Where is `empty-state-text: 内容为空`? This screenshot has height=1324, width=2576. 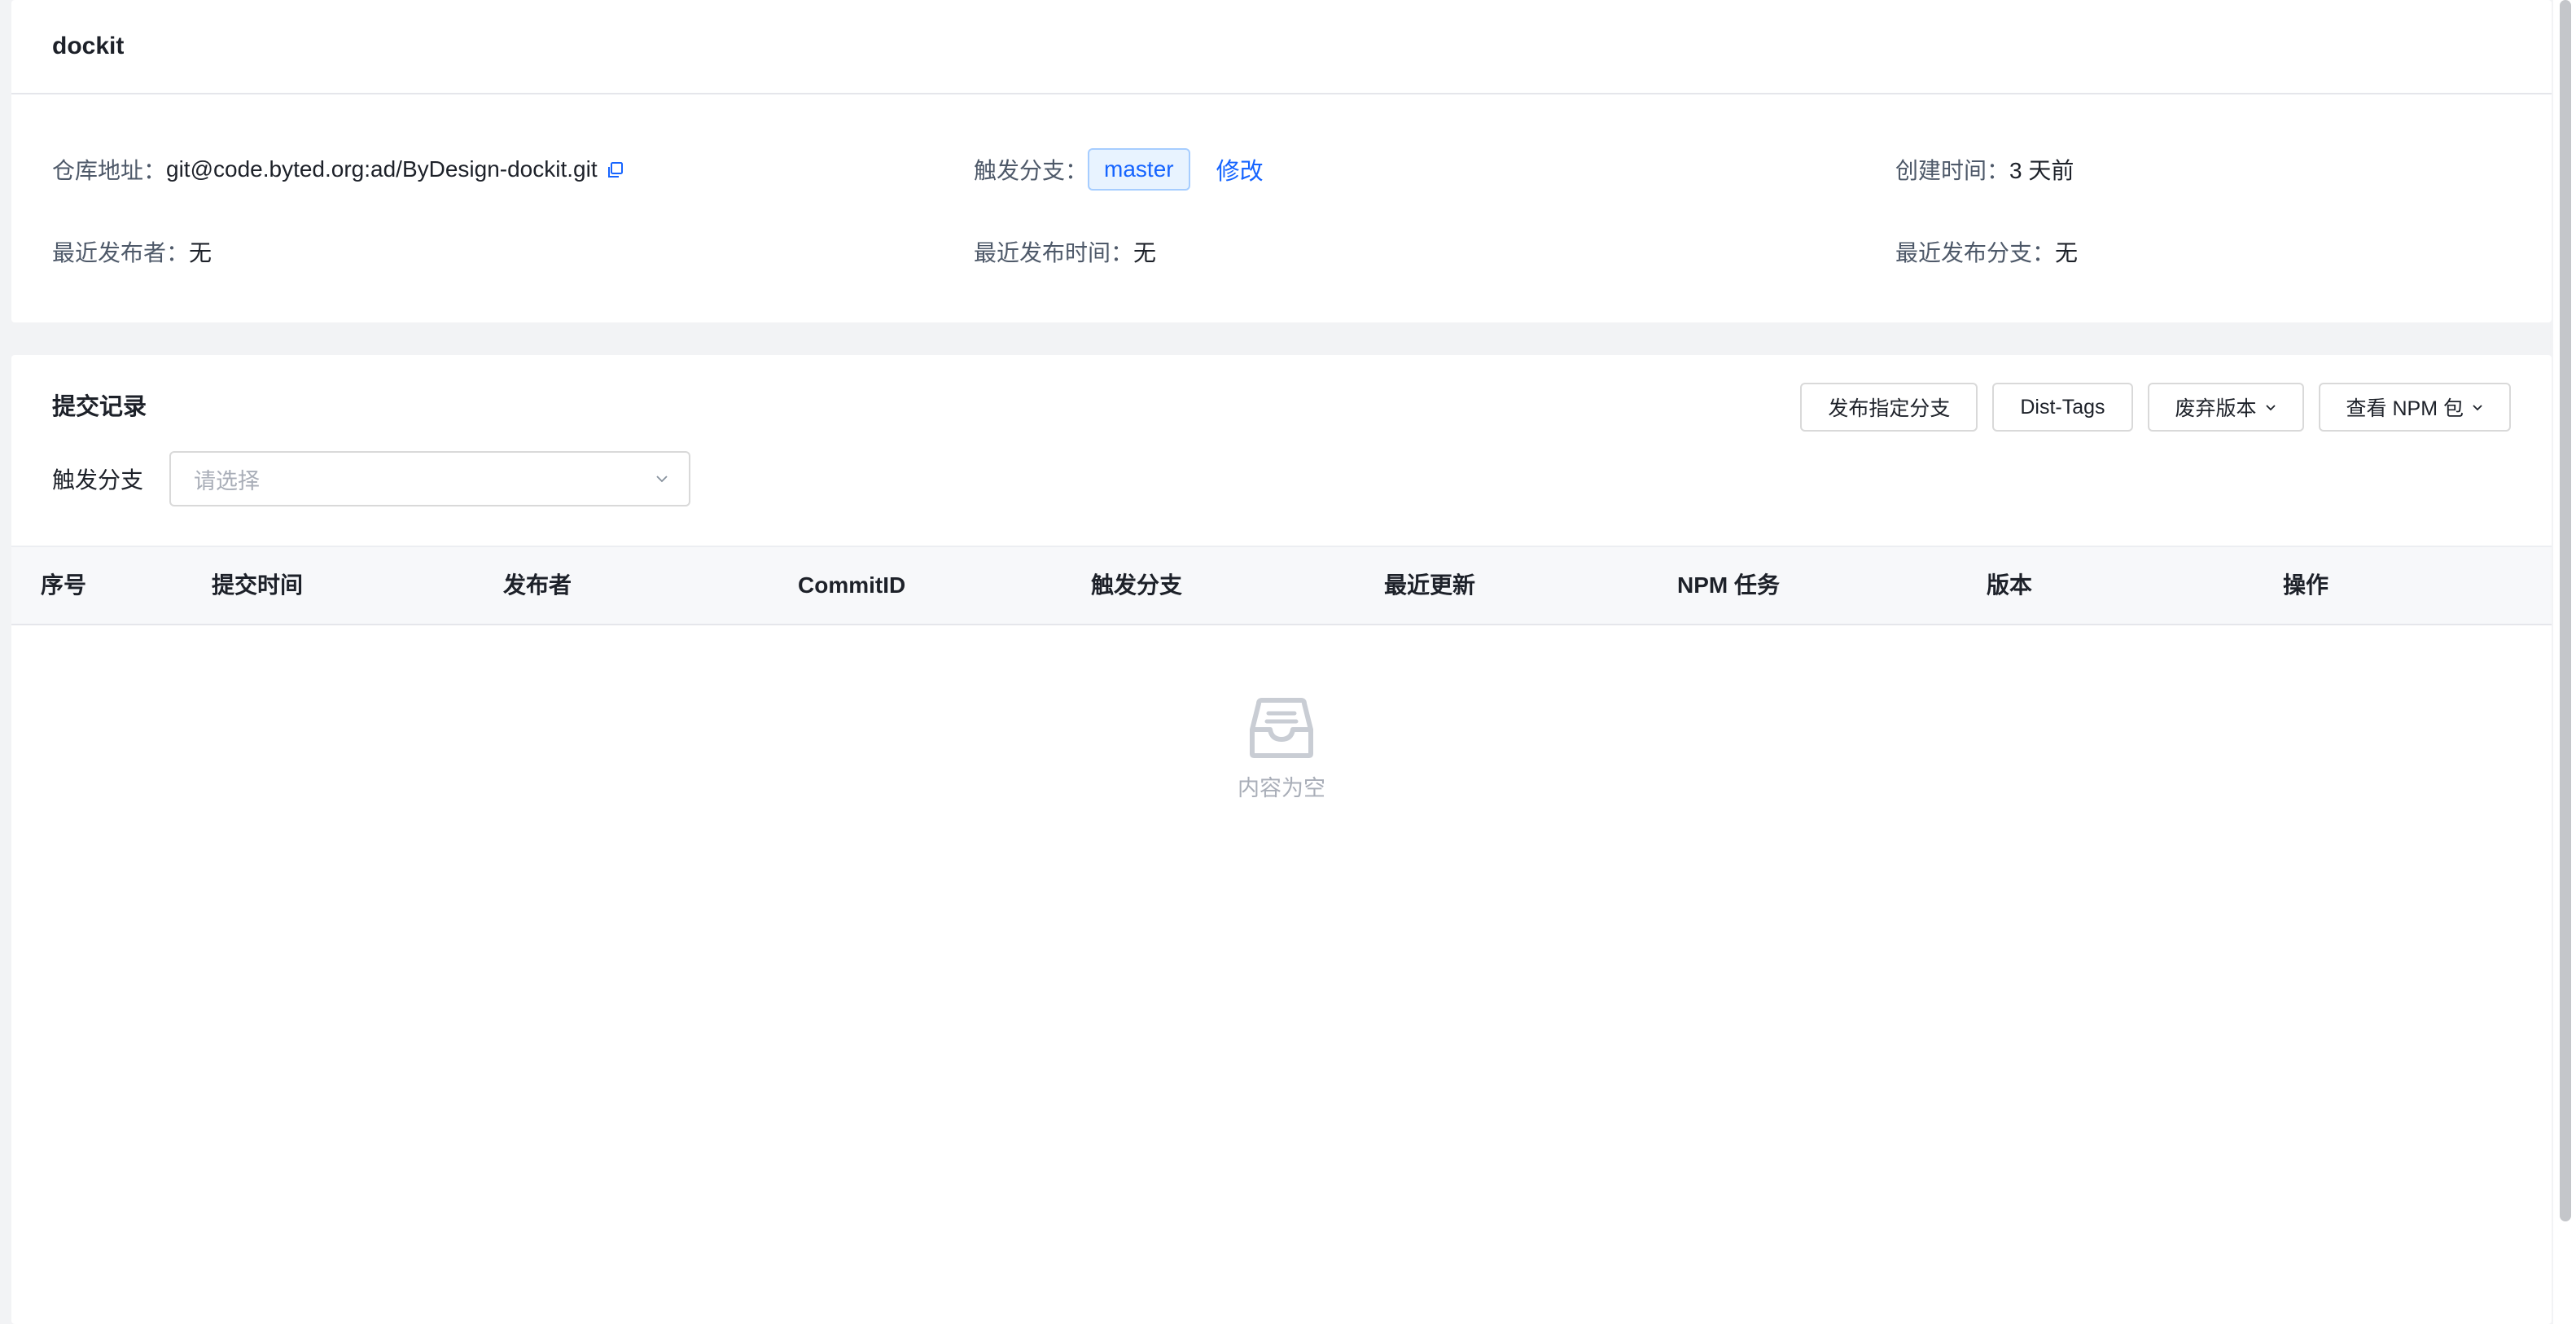
empty-state-text: 内容为空 is located at coordinates (1281, 788).